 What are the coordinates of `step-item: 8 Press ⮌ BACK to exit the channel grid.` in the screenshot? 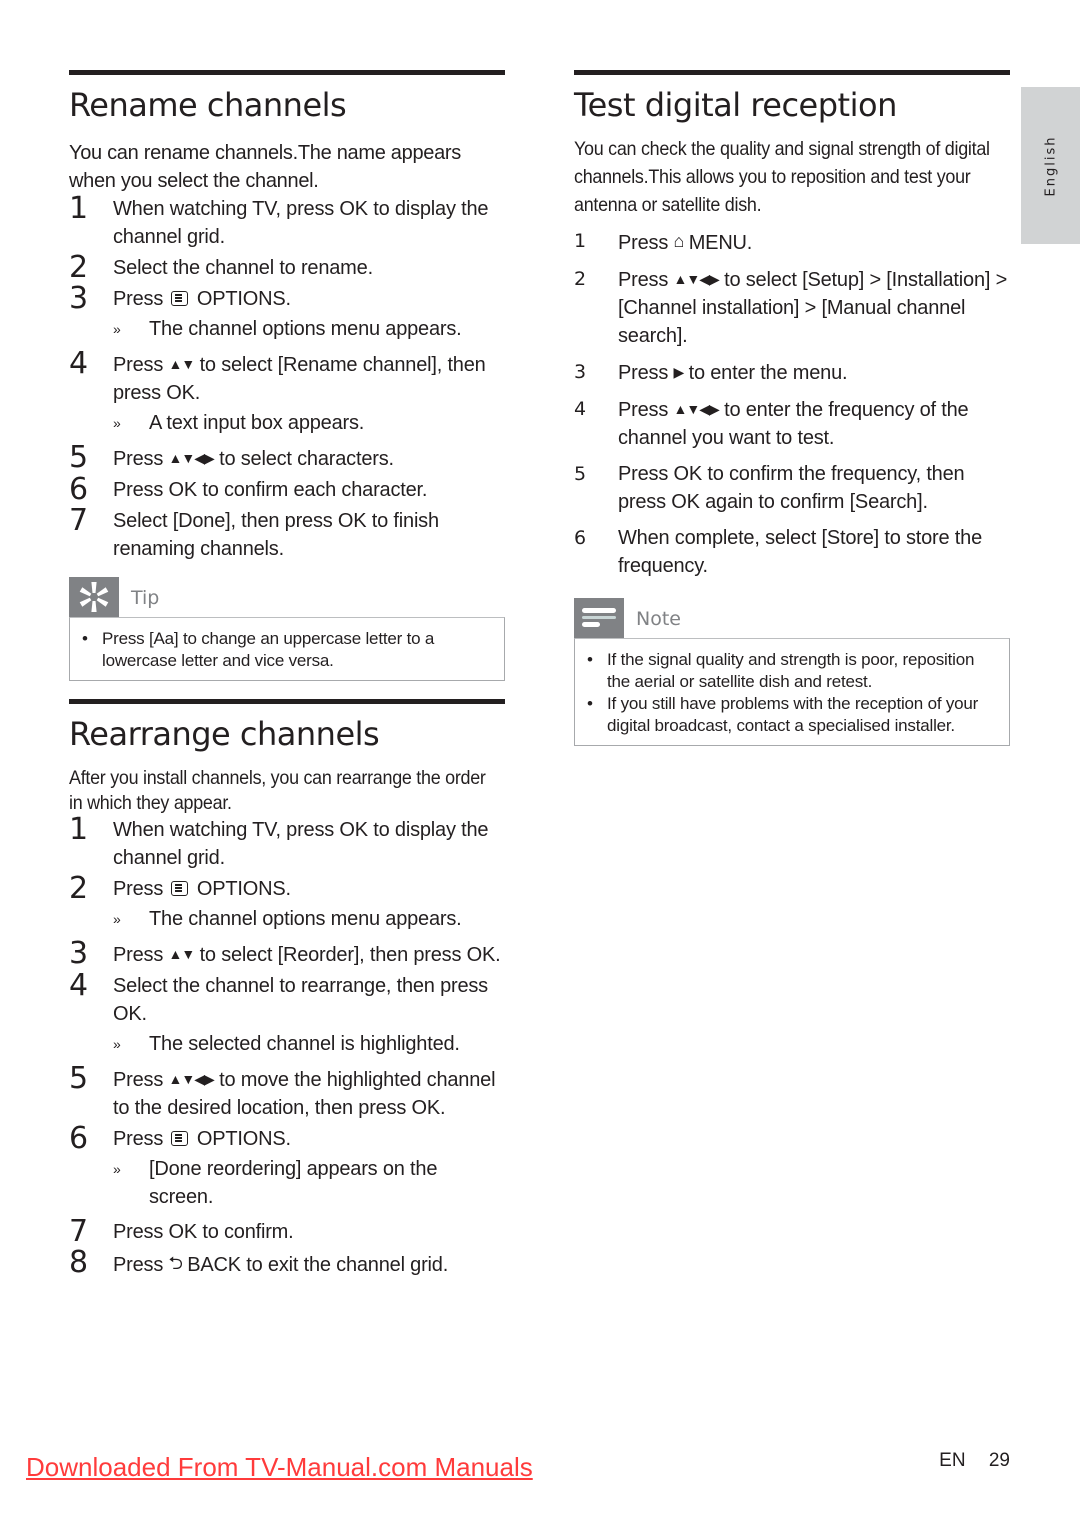 It's located at (287, 1262).